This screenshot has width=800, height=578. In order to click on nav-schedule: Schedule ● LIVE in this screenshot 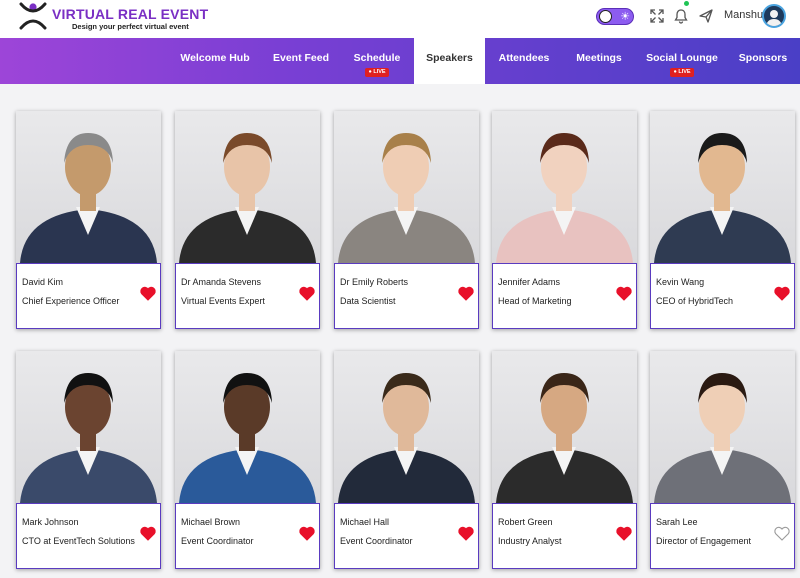, I will do `click(377, 61)`.